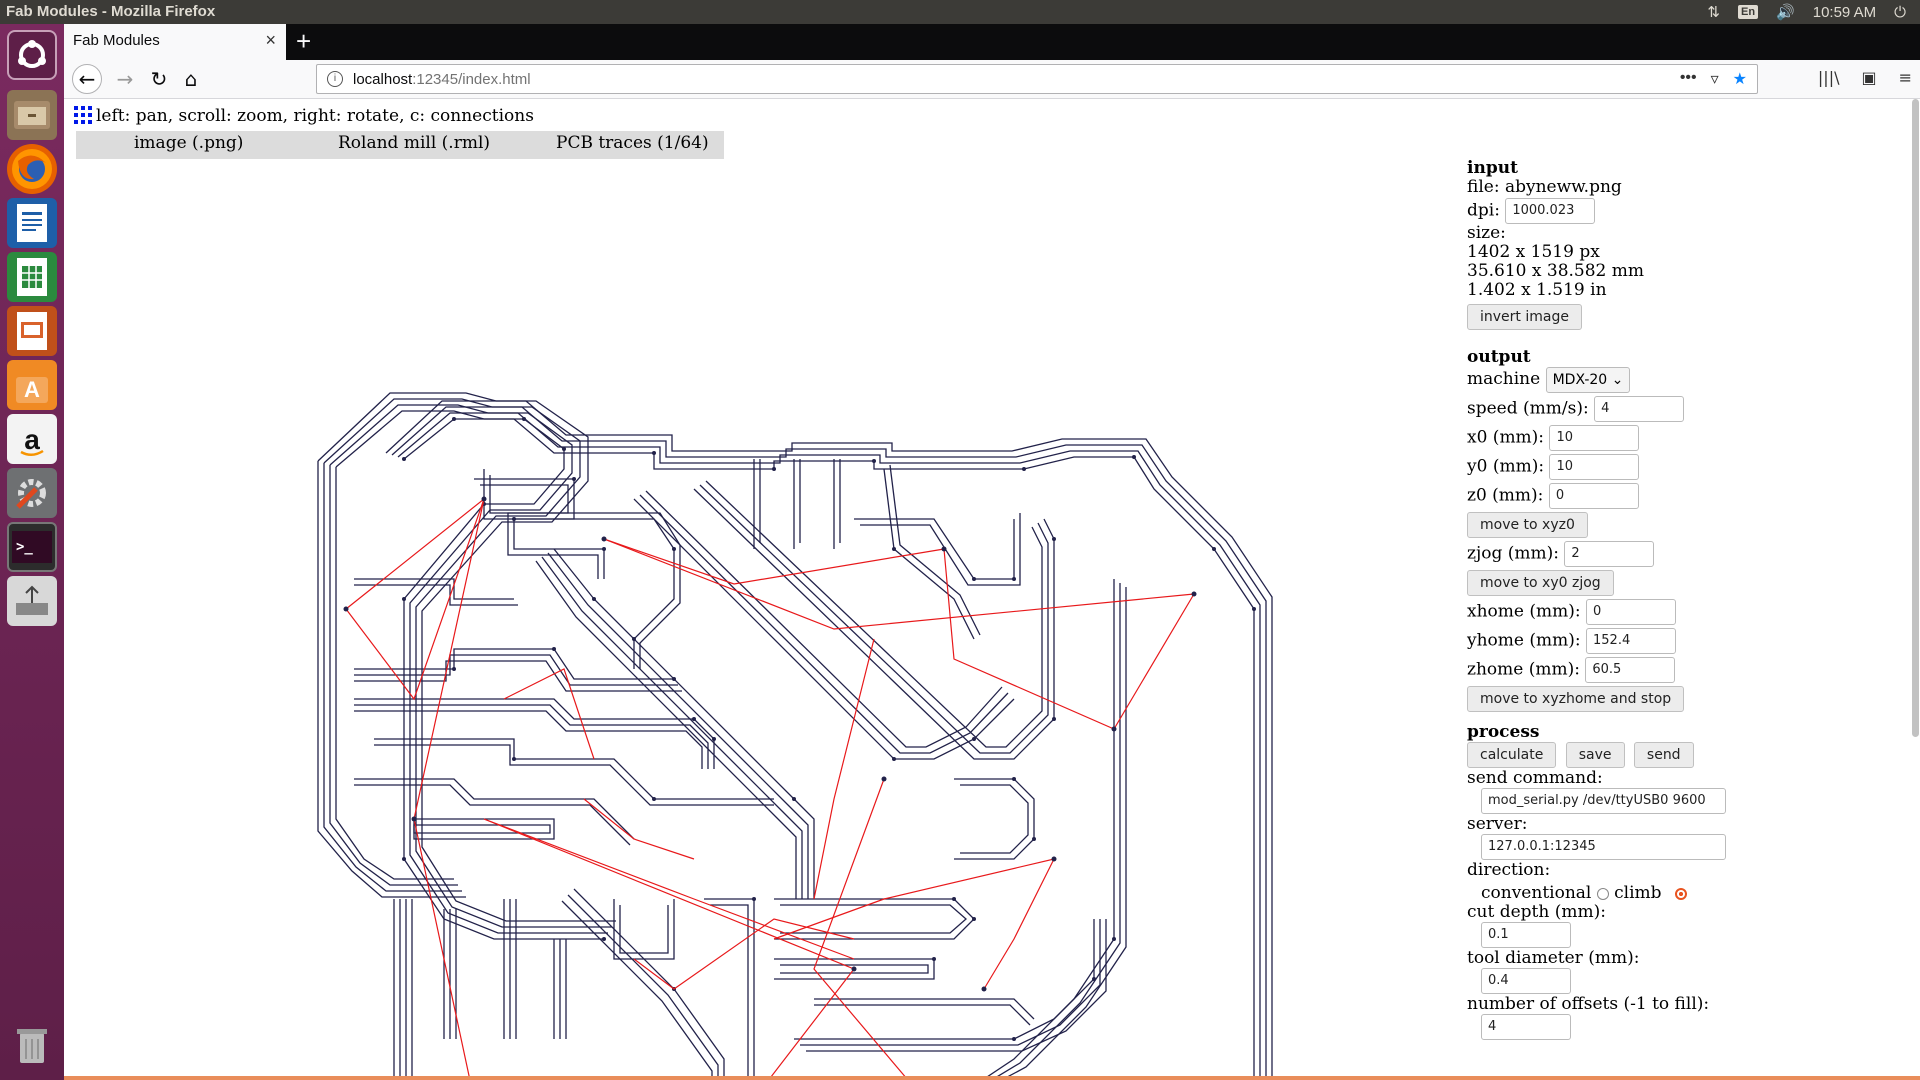  What do you see at coordinates (1535, 778) in the screenshot?
I see `send-command-label: send command:` at bounding box center [1535, 778].